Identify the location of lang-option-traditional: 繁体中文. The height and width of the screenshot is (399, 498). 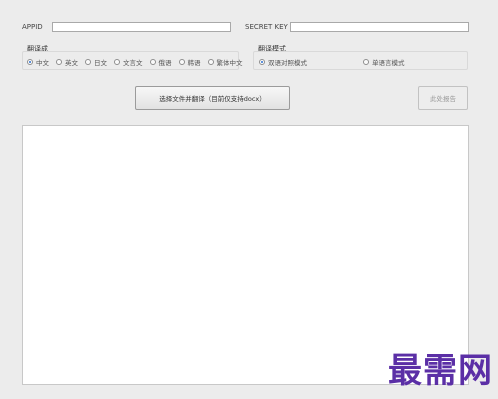
(225, 62).